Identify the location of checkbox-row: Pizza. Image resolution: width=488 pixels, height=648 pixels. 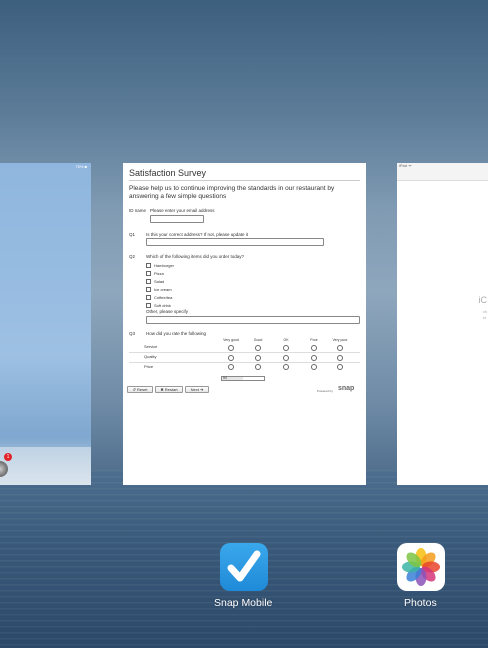
(155, 273).